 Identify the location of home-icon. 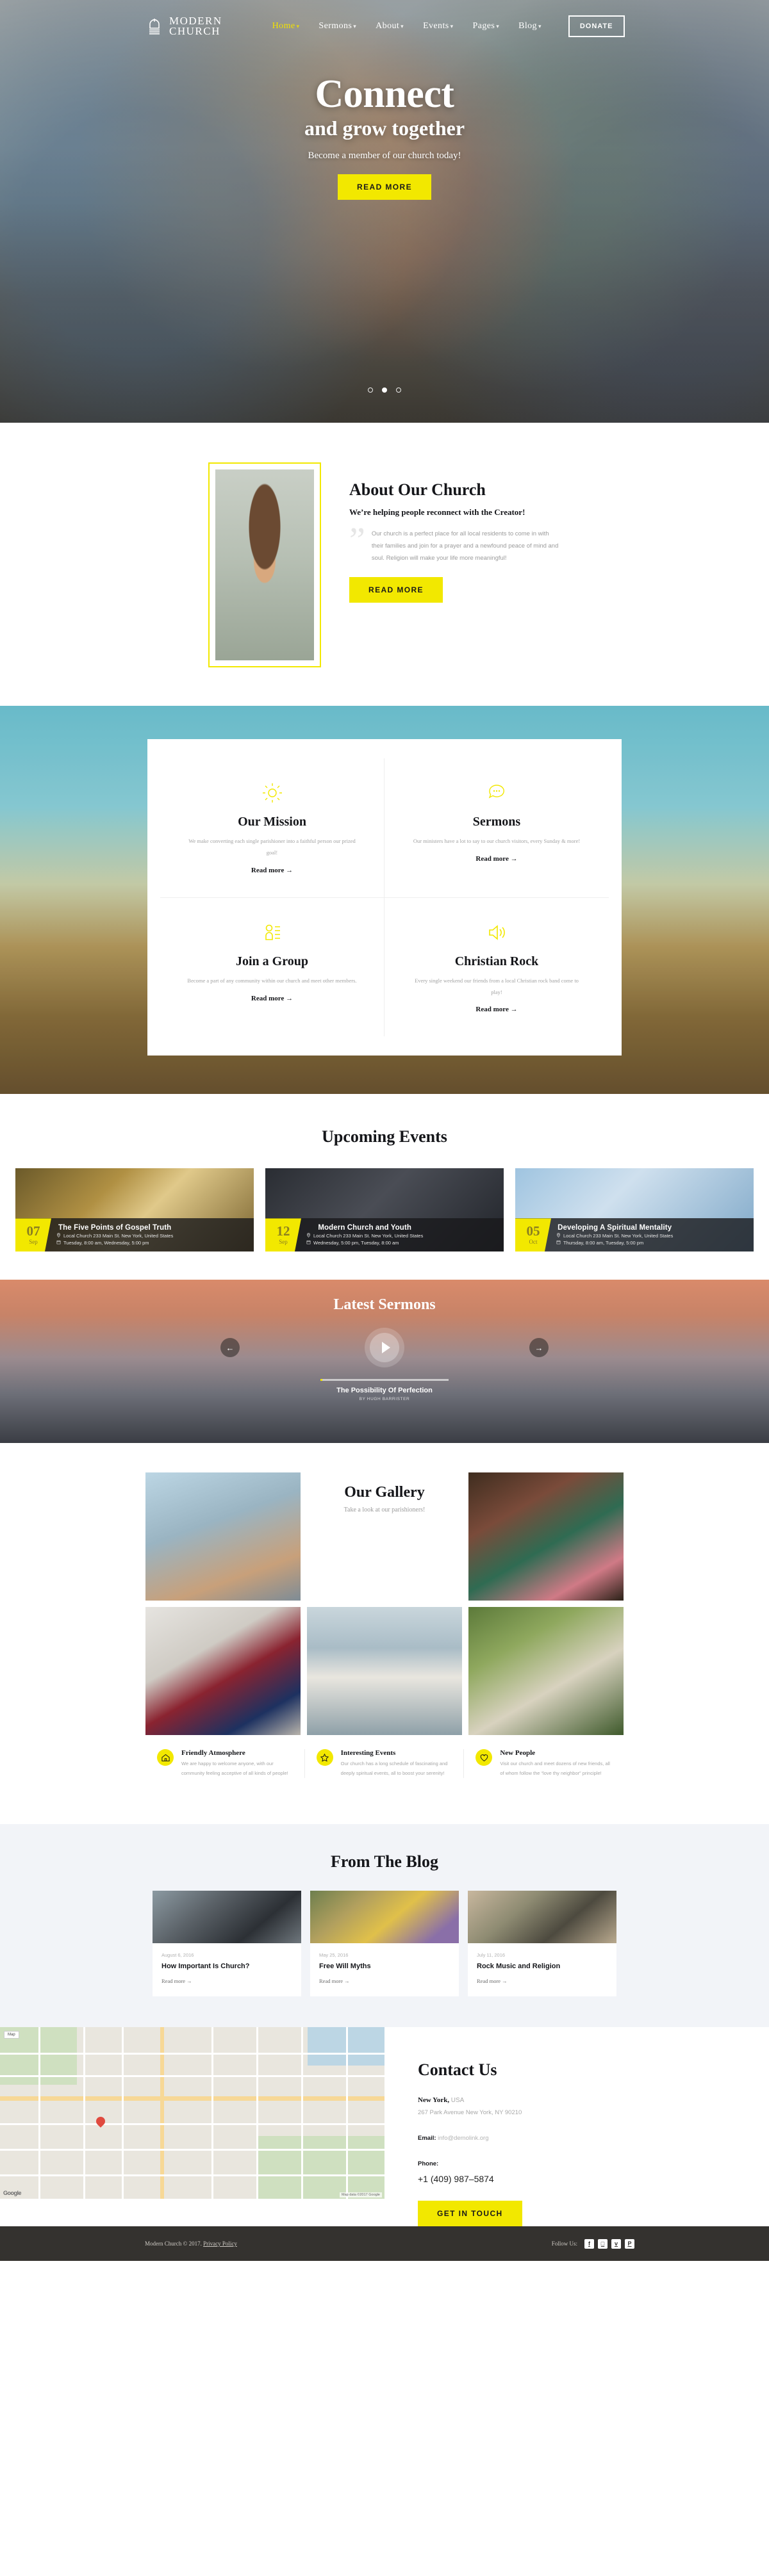
(165, 1757).